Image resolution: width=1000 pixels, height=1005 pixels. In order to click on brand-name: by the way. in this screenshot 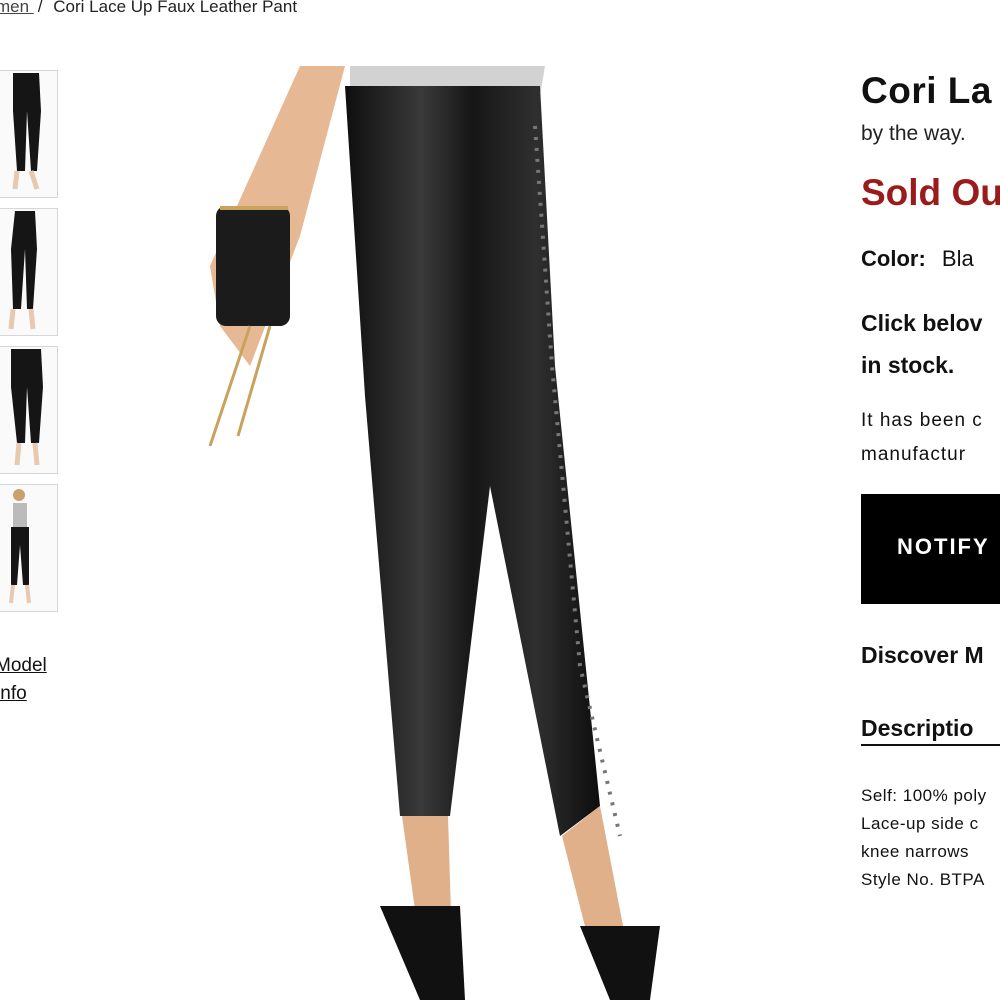, I will do `click(930, 134)`.